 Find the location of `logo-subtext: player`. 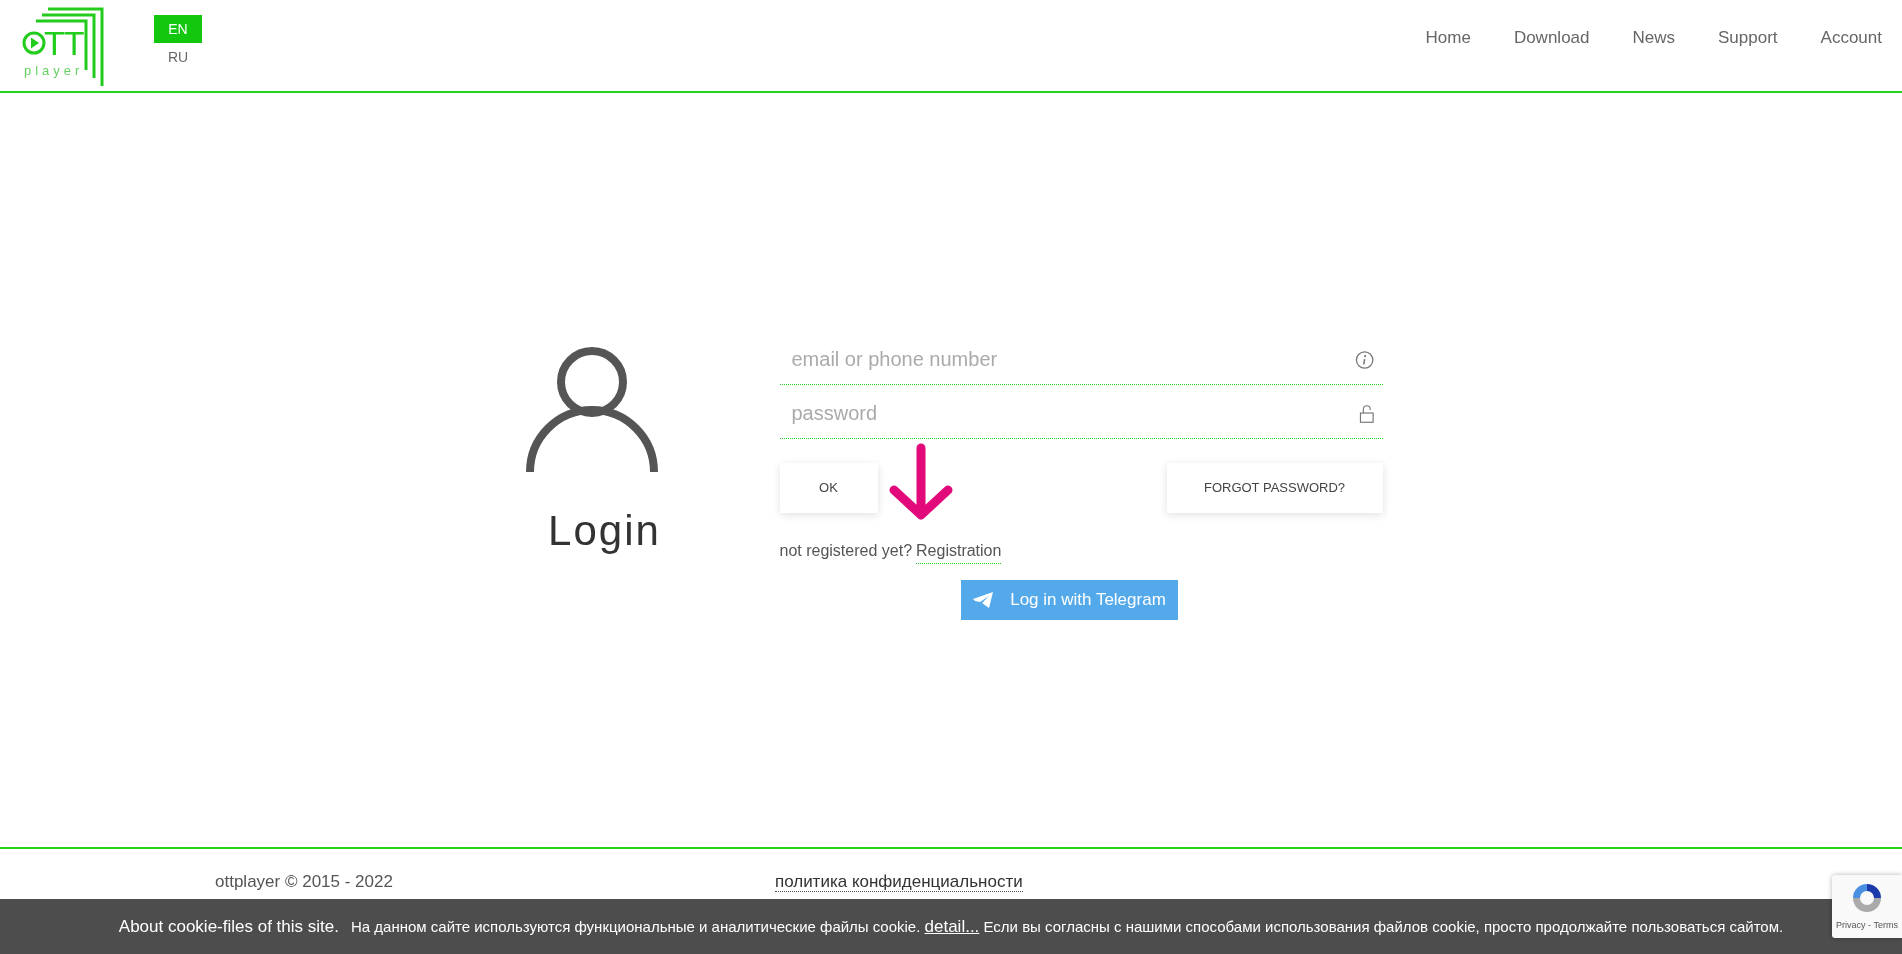

logo-subtext: player is located at coordinates (54, 70).